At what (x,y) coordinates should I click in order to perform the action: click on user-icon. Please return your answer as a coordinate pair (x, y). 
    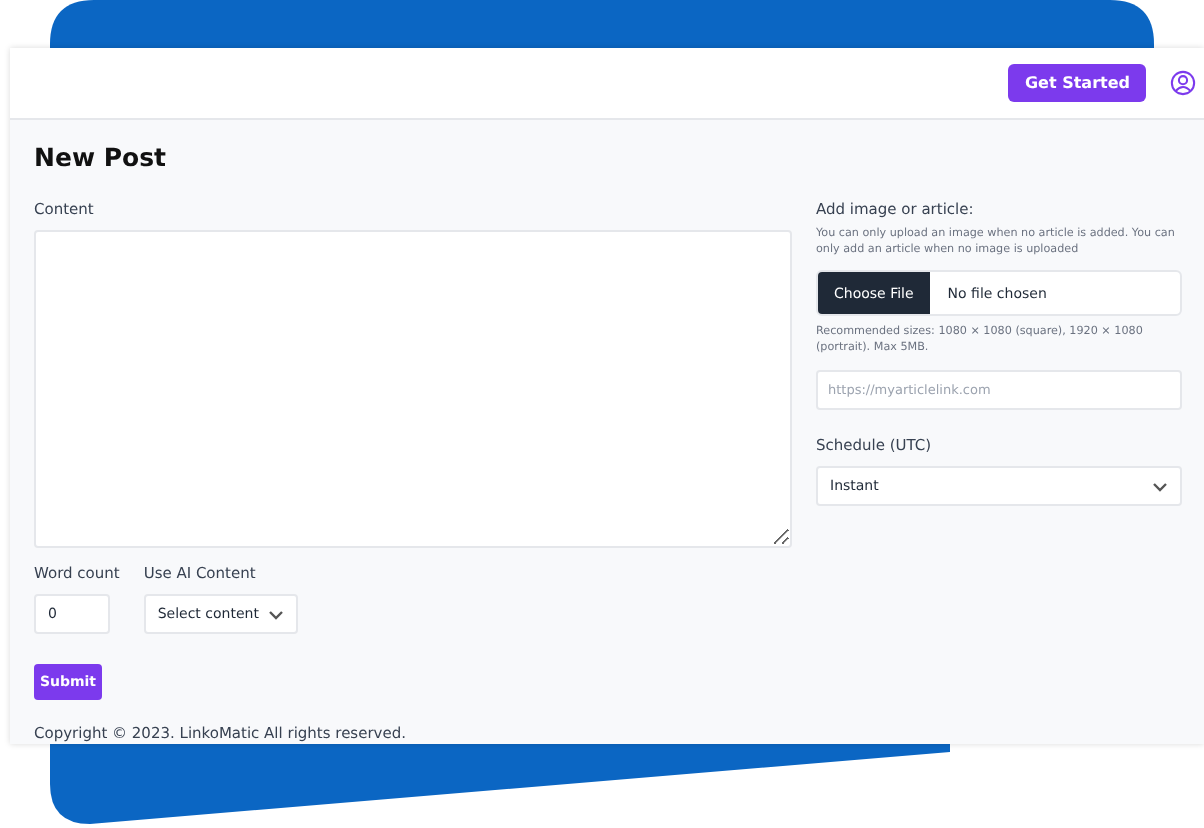
    Looking at the image, I should click on (1183, 83).